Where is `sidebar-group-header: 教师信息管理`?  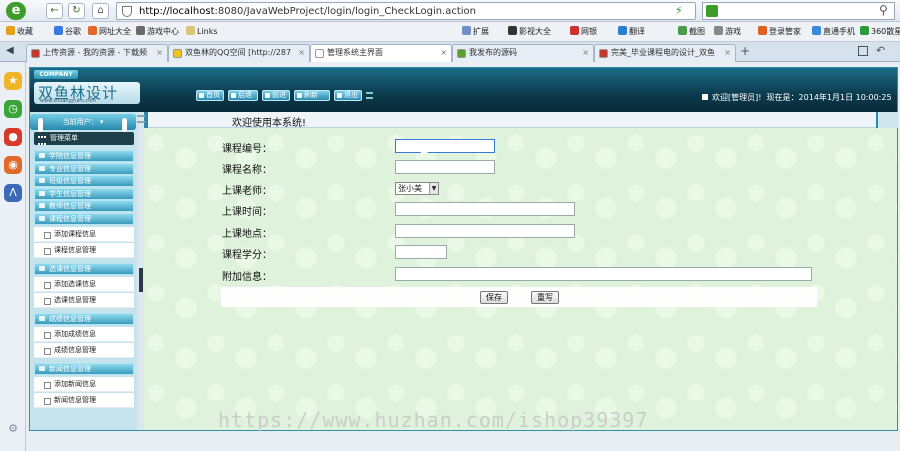 sidebar-group-header: 教师信息管理 is located at coordinates (84, 206).